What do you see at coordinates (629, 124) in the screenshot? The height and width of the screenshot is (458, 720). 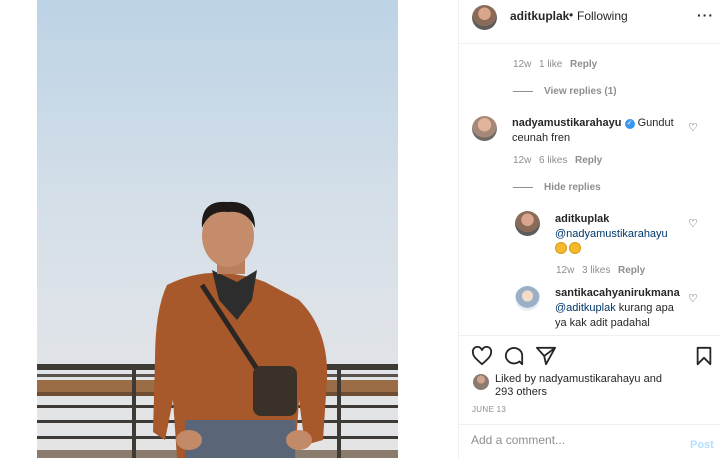 I see `verified-badge-icon: ✓` at bounding box center [629, 124].